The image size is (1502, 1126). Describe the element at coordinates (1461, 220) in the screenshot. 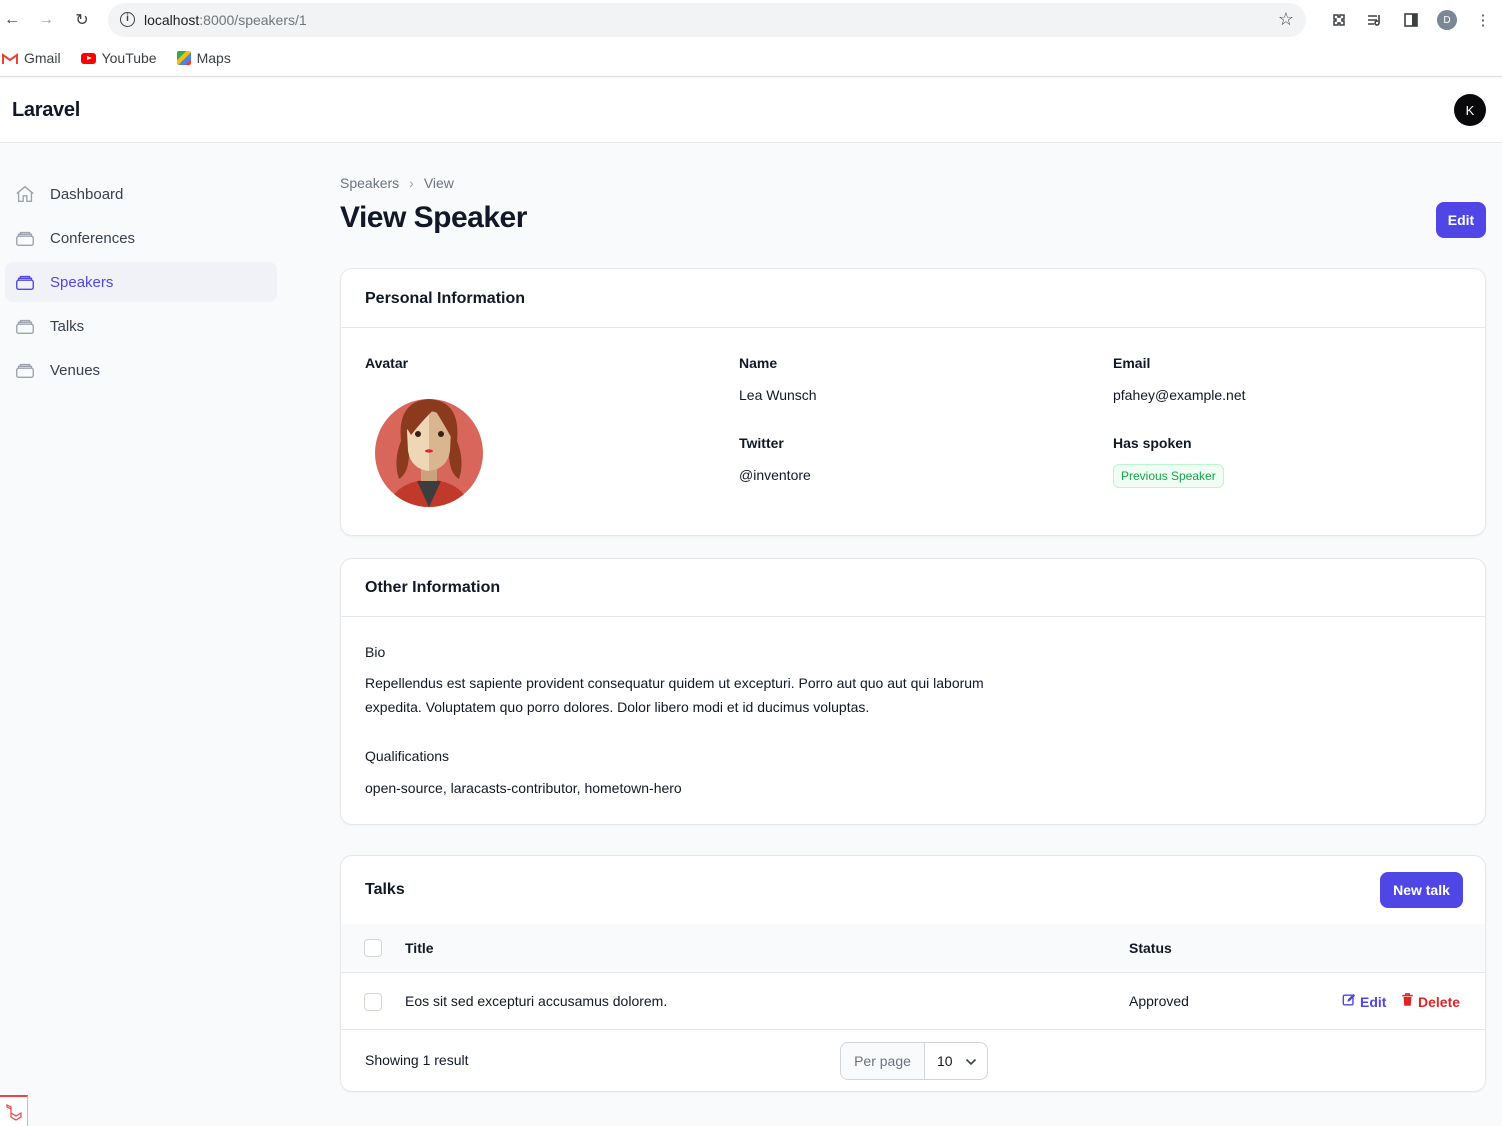

I see `edit-button: Edit` at that location.